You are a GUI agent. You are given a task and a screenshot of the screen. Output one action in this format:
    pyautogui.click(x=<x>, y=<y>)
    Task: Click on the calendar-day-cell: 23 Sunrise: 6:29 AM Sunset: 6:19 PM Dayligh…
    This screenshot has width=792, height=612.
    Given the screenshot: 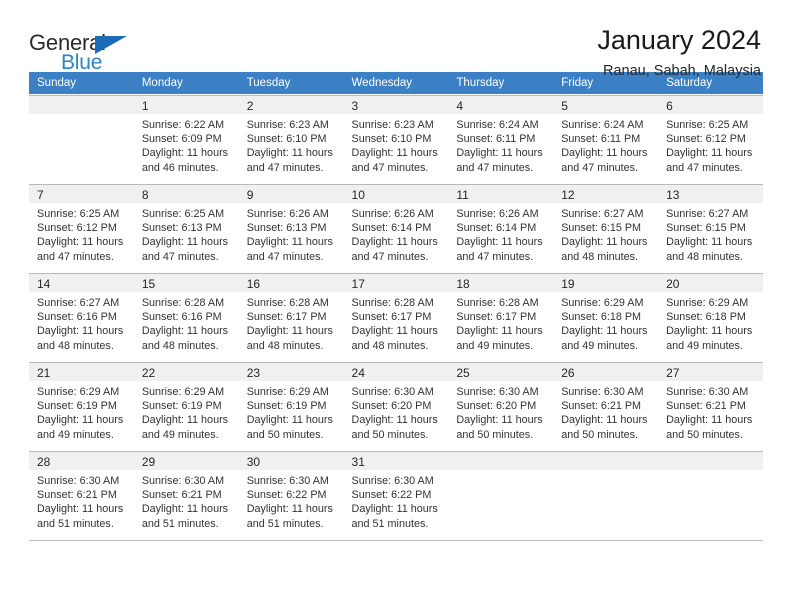 What is the action you would take?
    pyautogui.click(x=291, y=406)
    